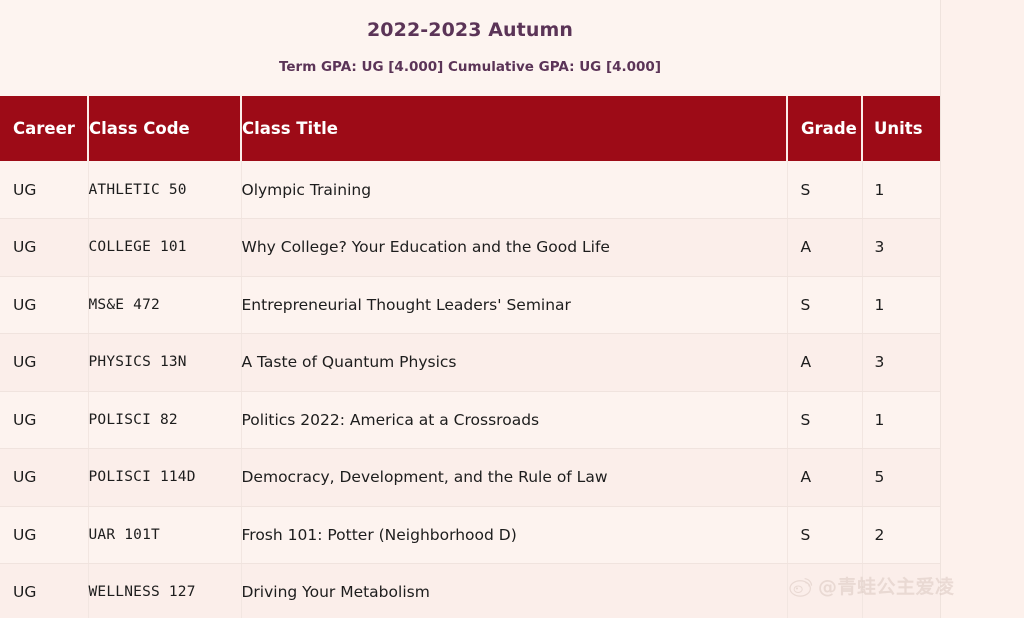  What do you see at coordinates (514, 305) in the screenshot?
I see `cell-class-title: Entrepreneurial Thought Leaders' Seminar` at bounding box center [514, 305].